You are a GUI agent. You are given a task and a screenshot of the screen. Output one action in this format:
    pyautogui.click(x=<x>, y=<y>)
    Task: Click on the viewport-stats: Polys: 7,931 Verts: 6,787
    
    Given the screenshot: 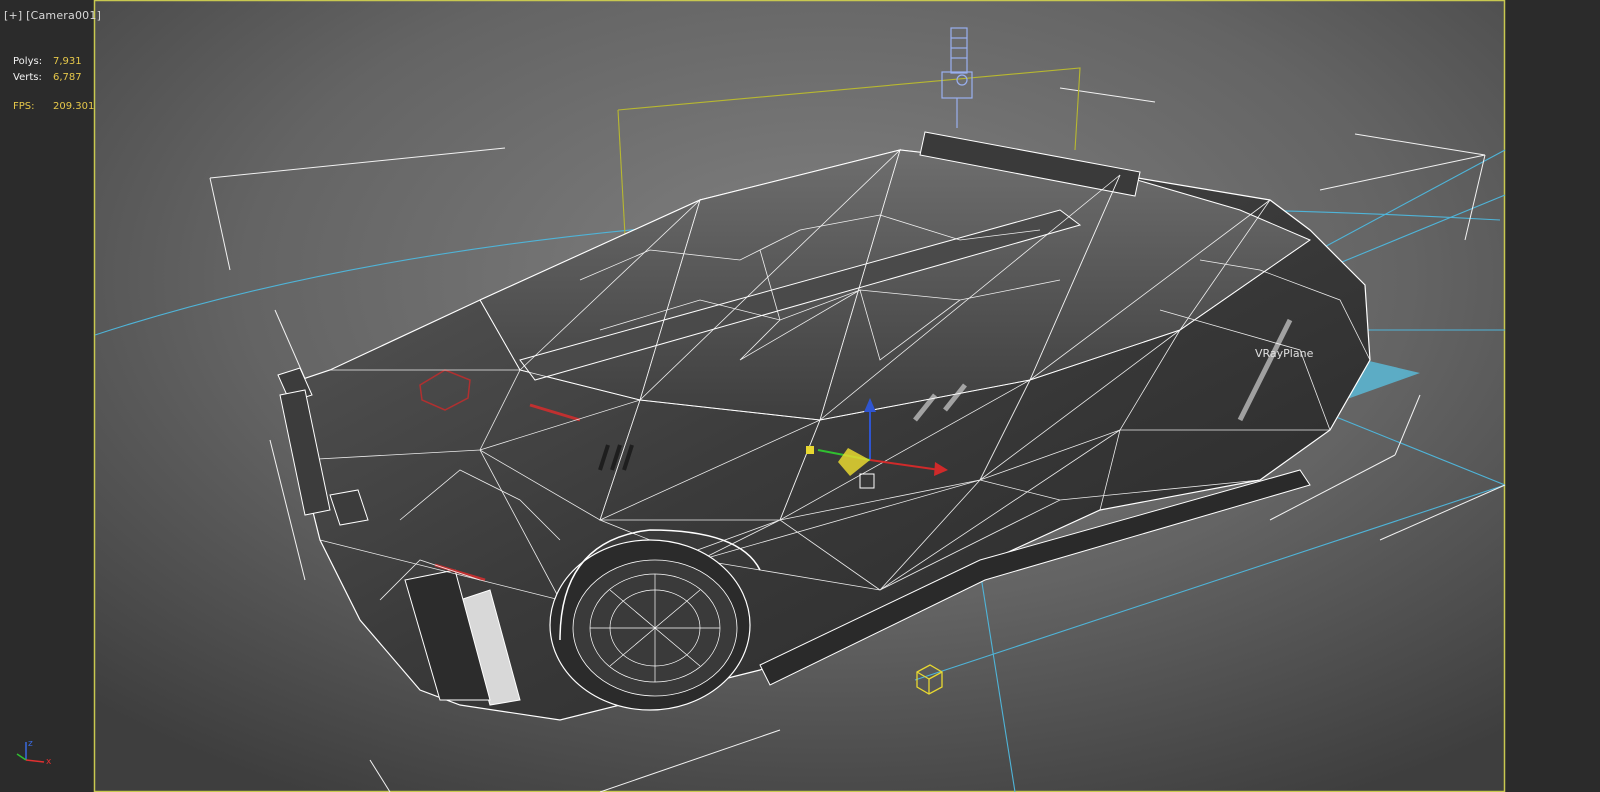 What is the action you would take?
    pyautogui.click(x=47, y=70)
    